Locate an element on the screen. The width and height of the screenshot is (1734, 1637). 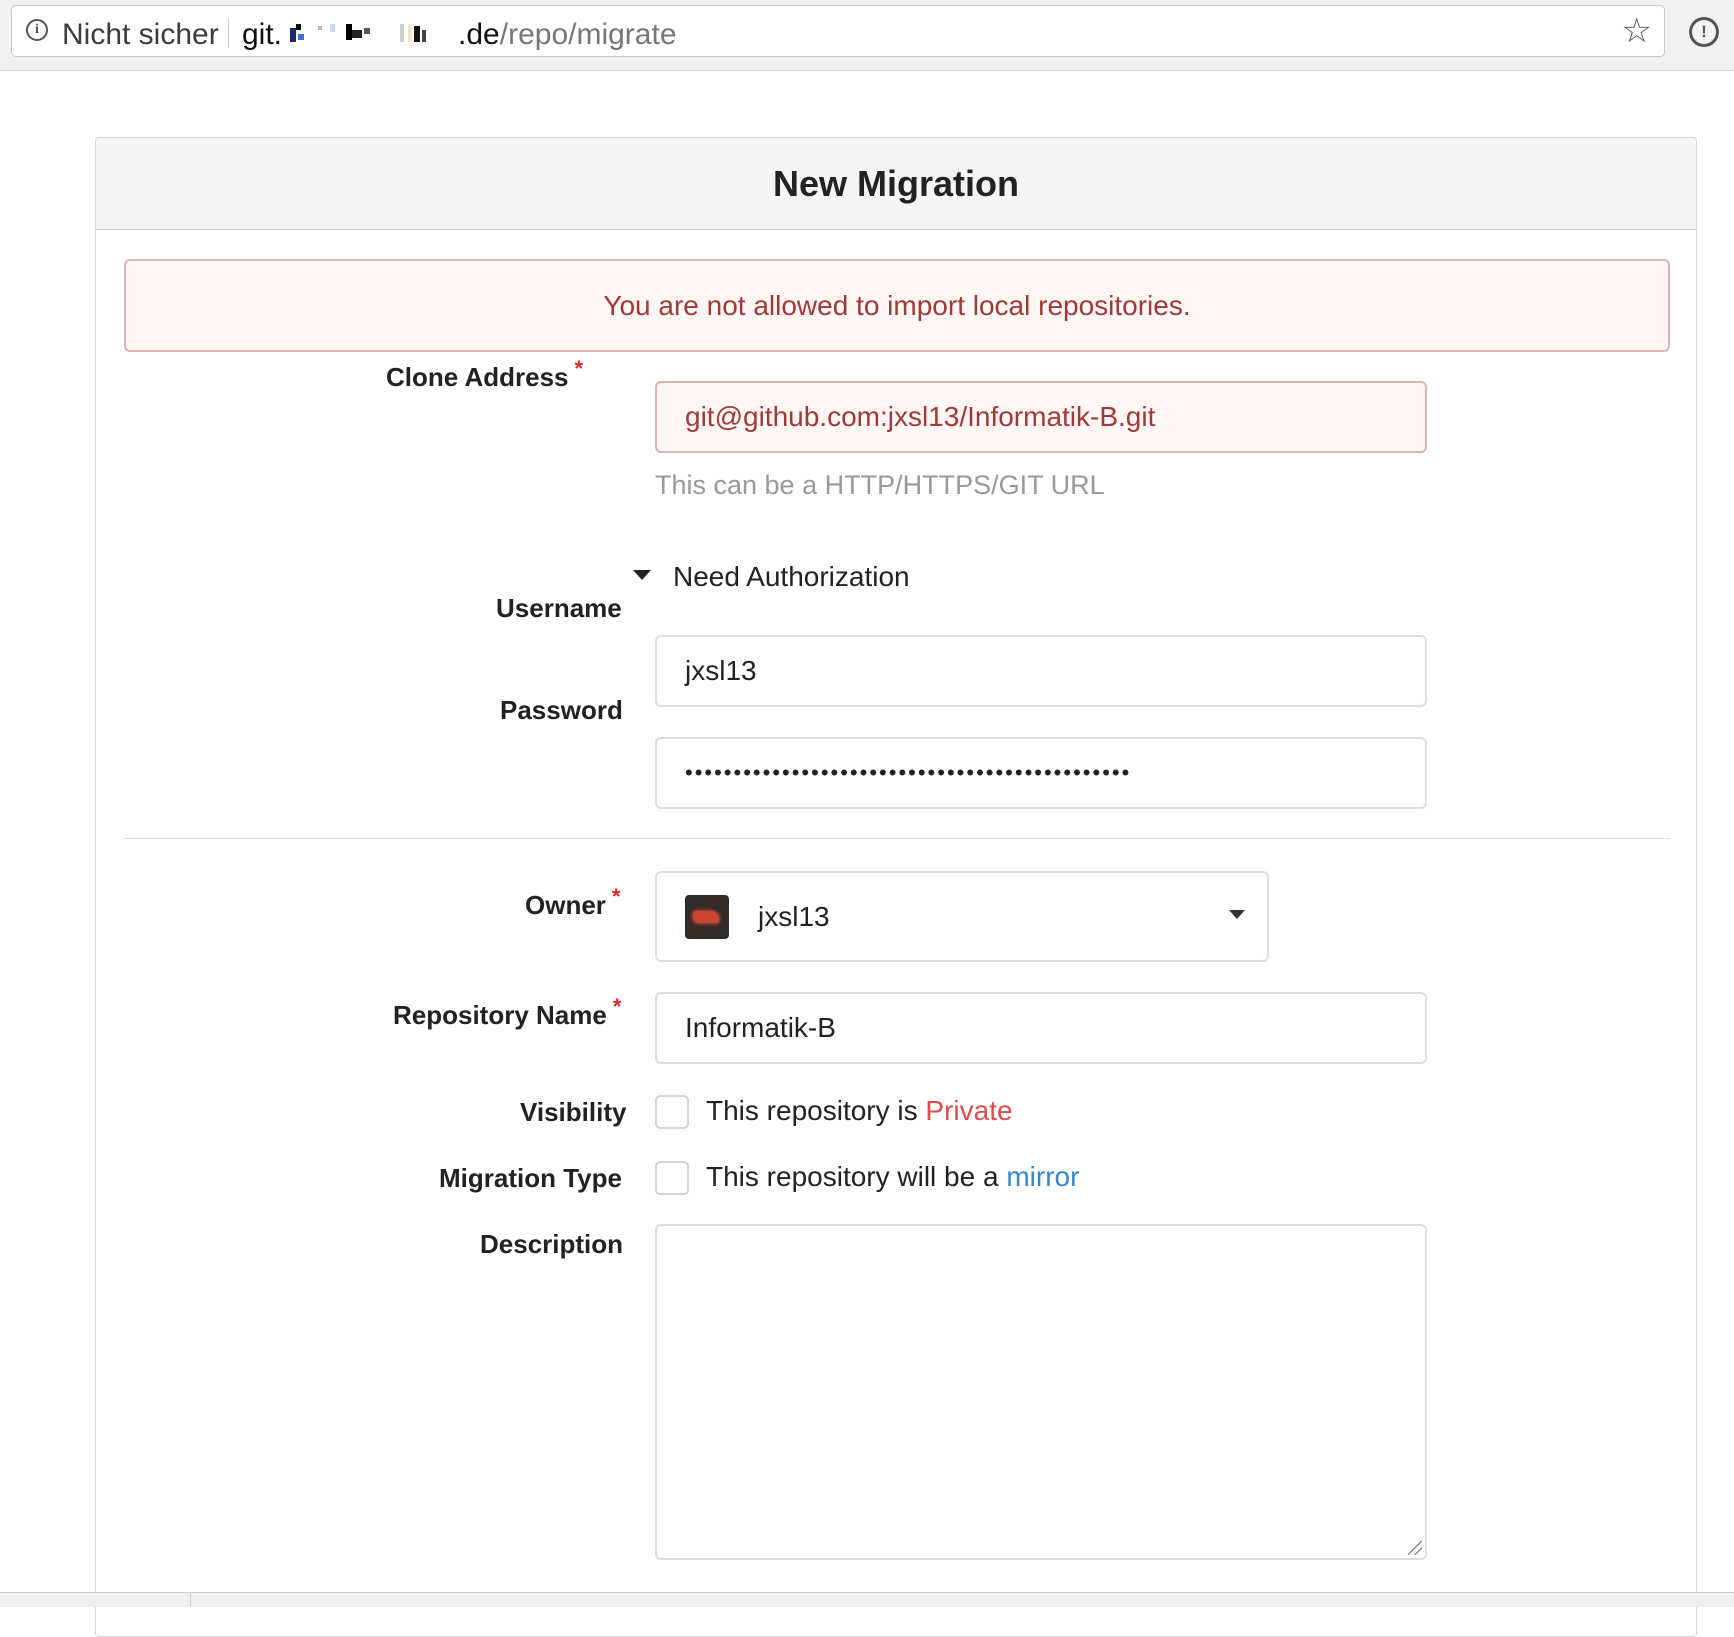
url-domain-suffix: .de is located at coordinates (479, 34).